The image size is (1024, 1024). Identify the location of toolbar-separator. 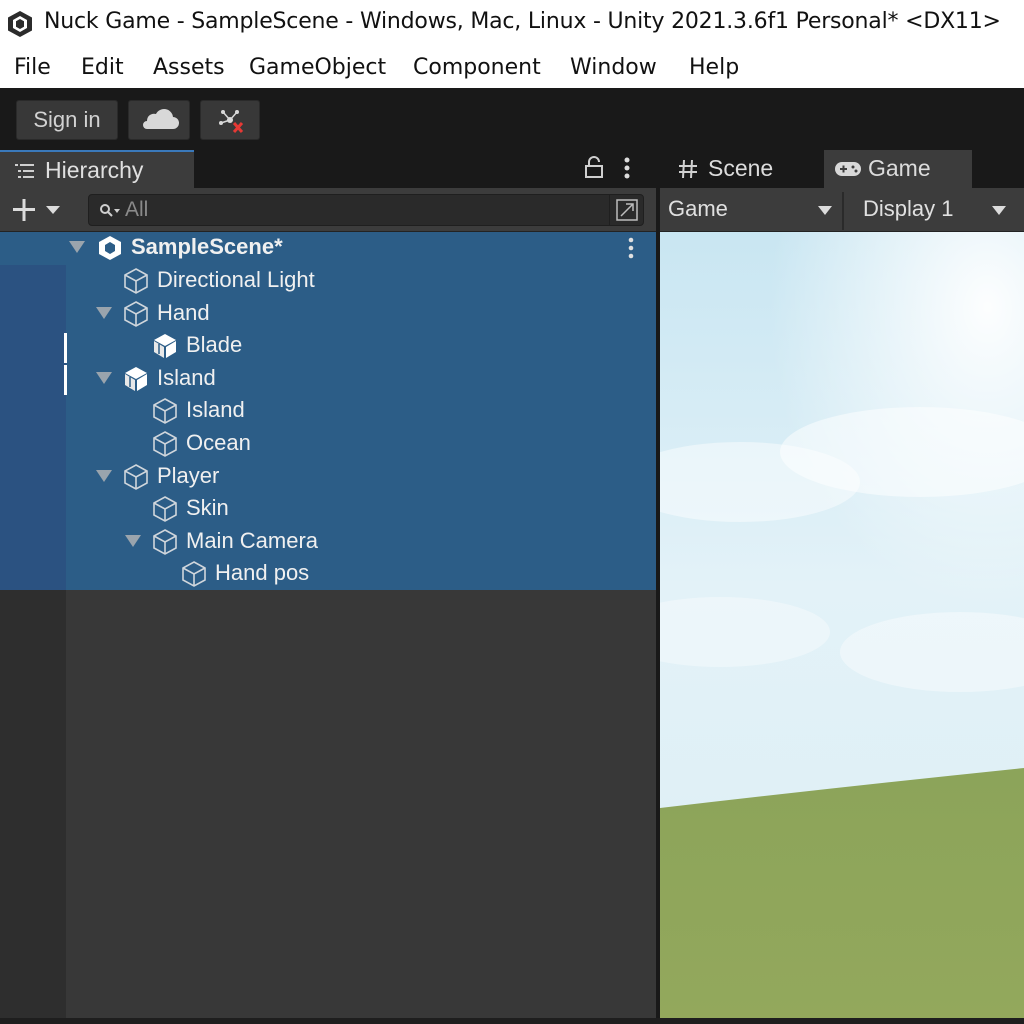
(843, 211).